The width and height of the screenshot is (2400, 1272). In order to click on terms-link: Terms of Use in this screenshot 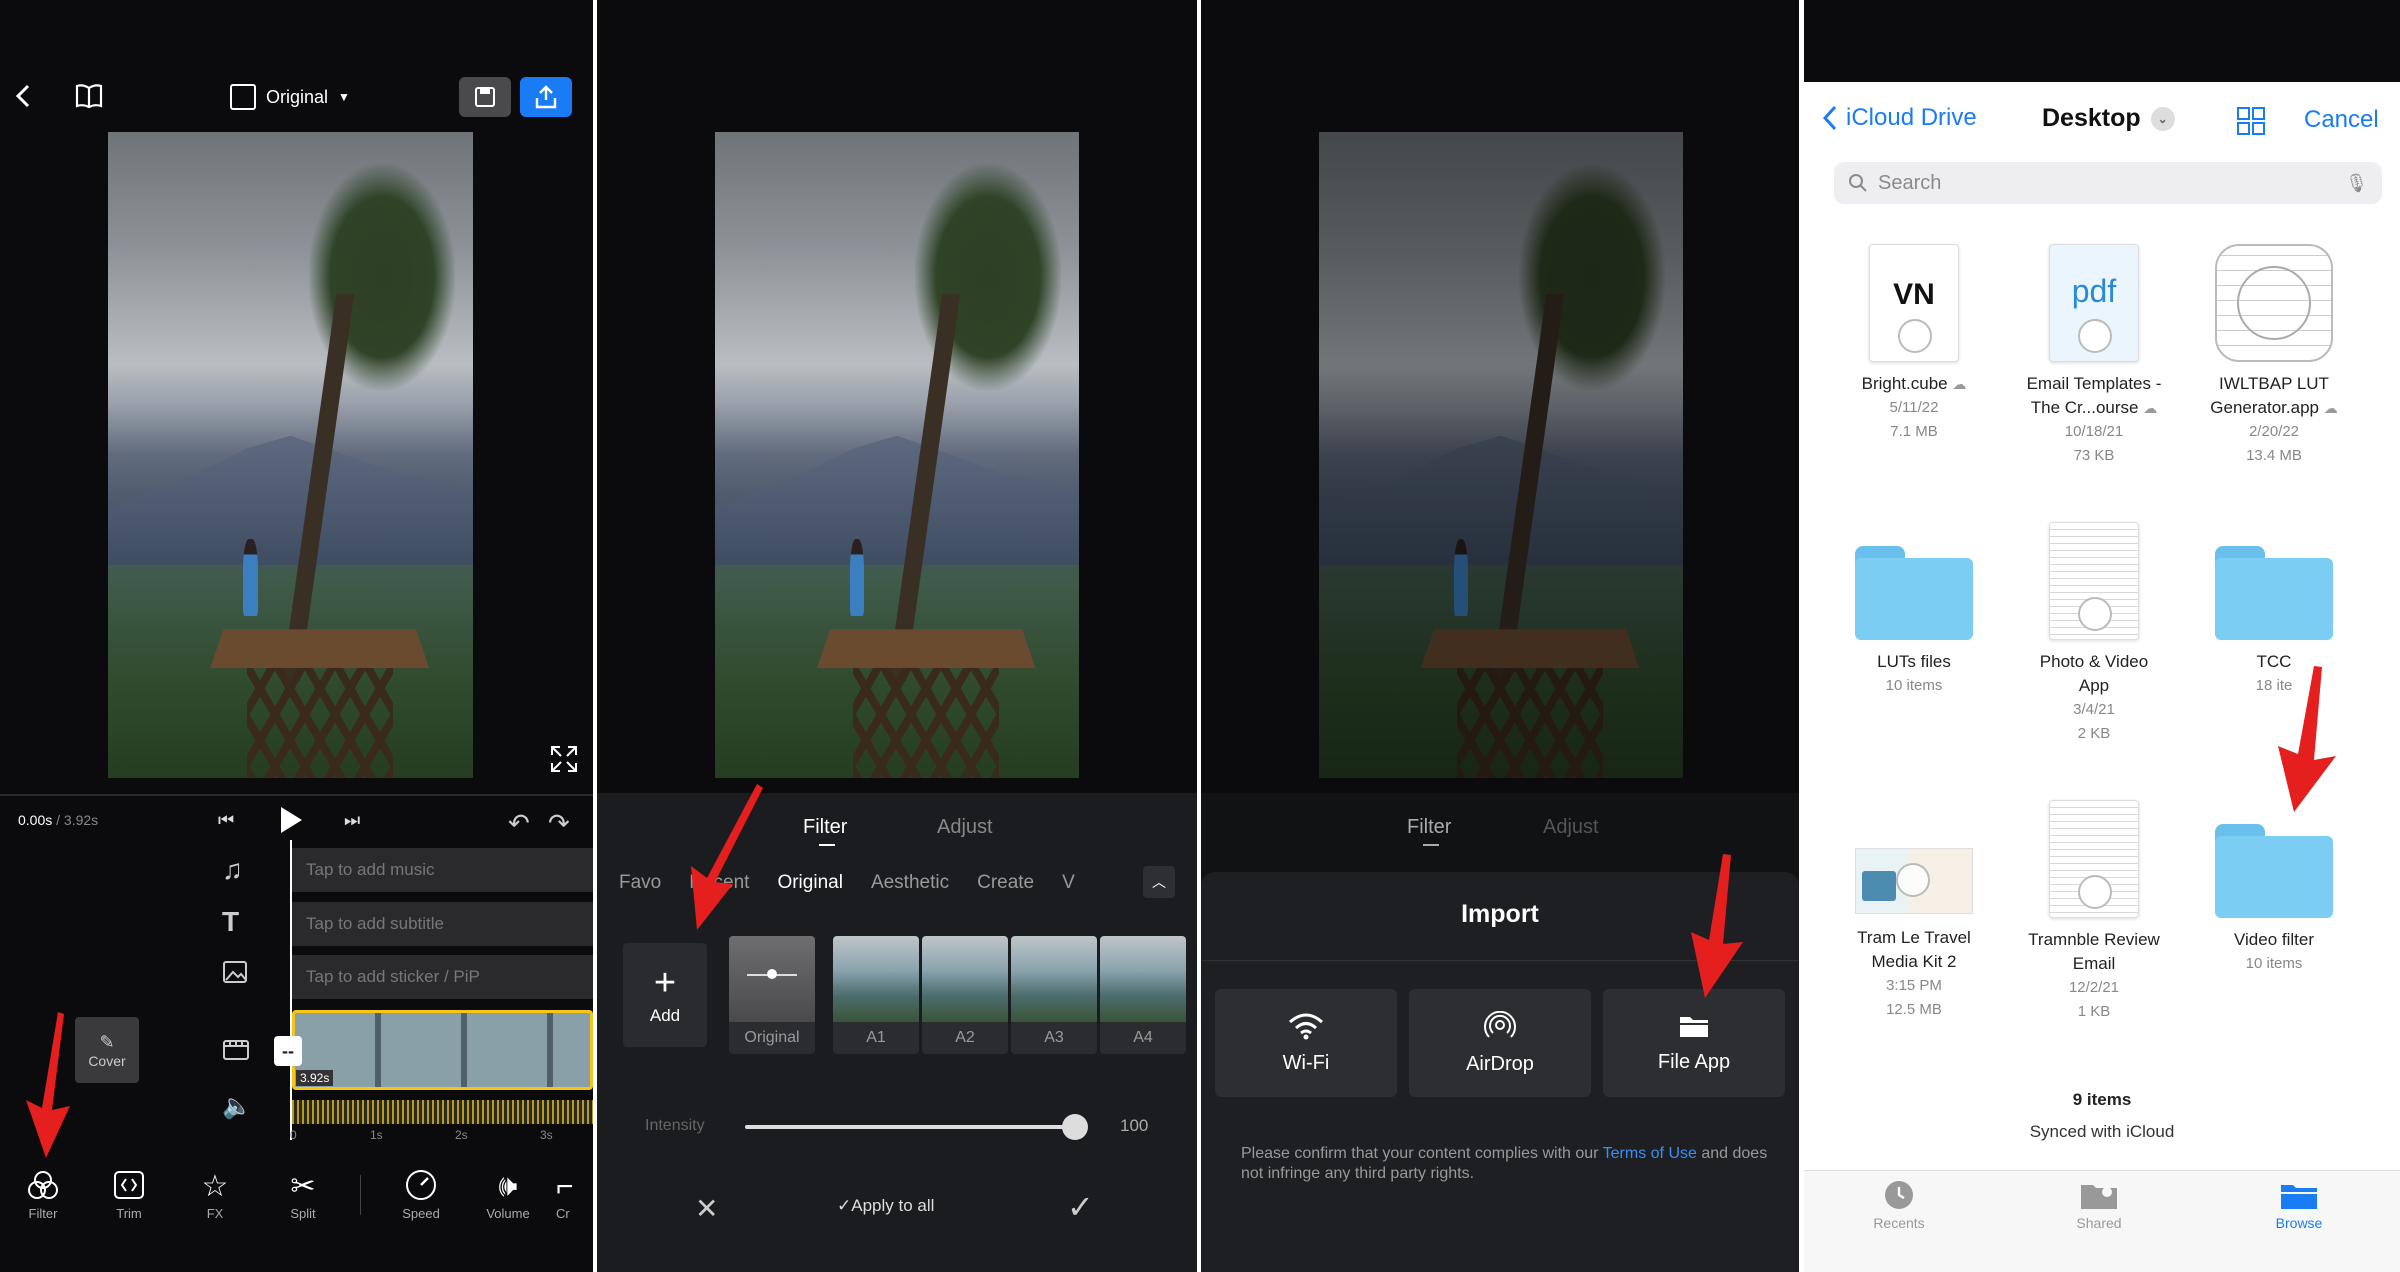, I will do `click(1650, 1153)`.